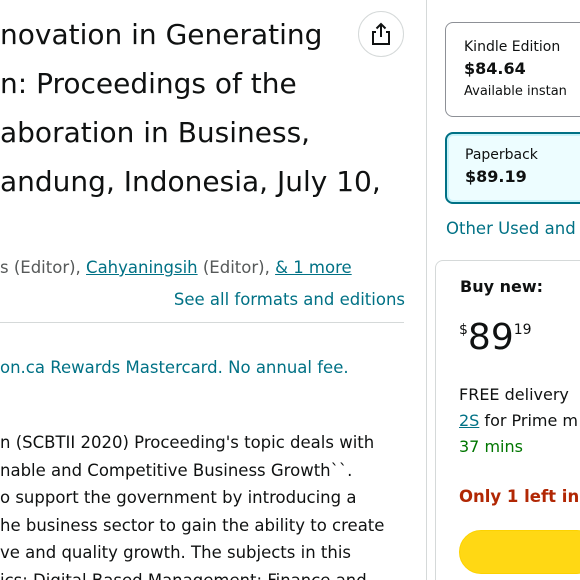 The image size is (580, 580). I want to click on delivery-link: 2S, so click(469, 420).